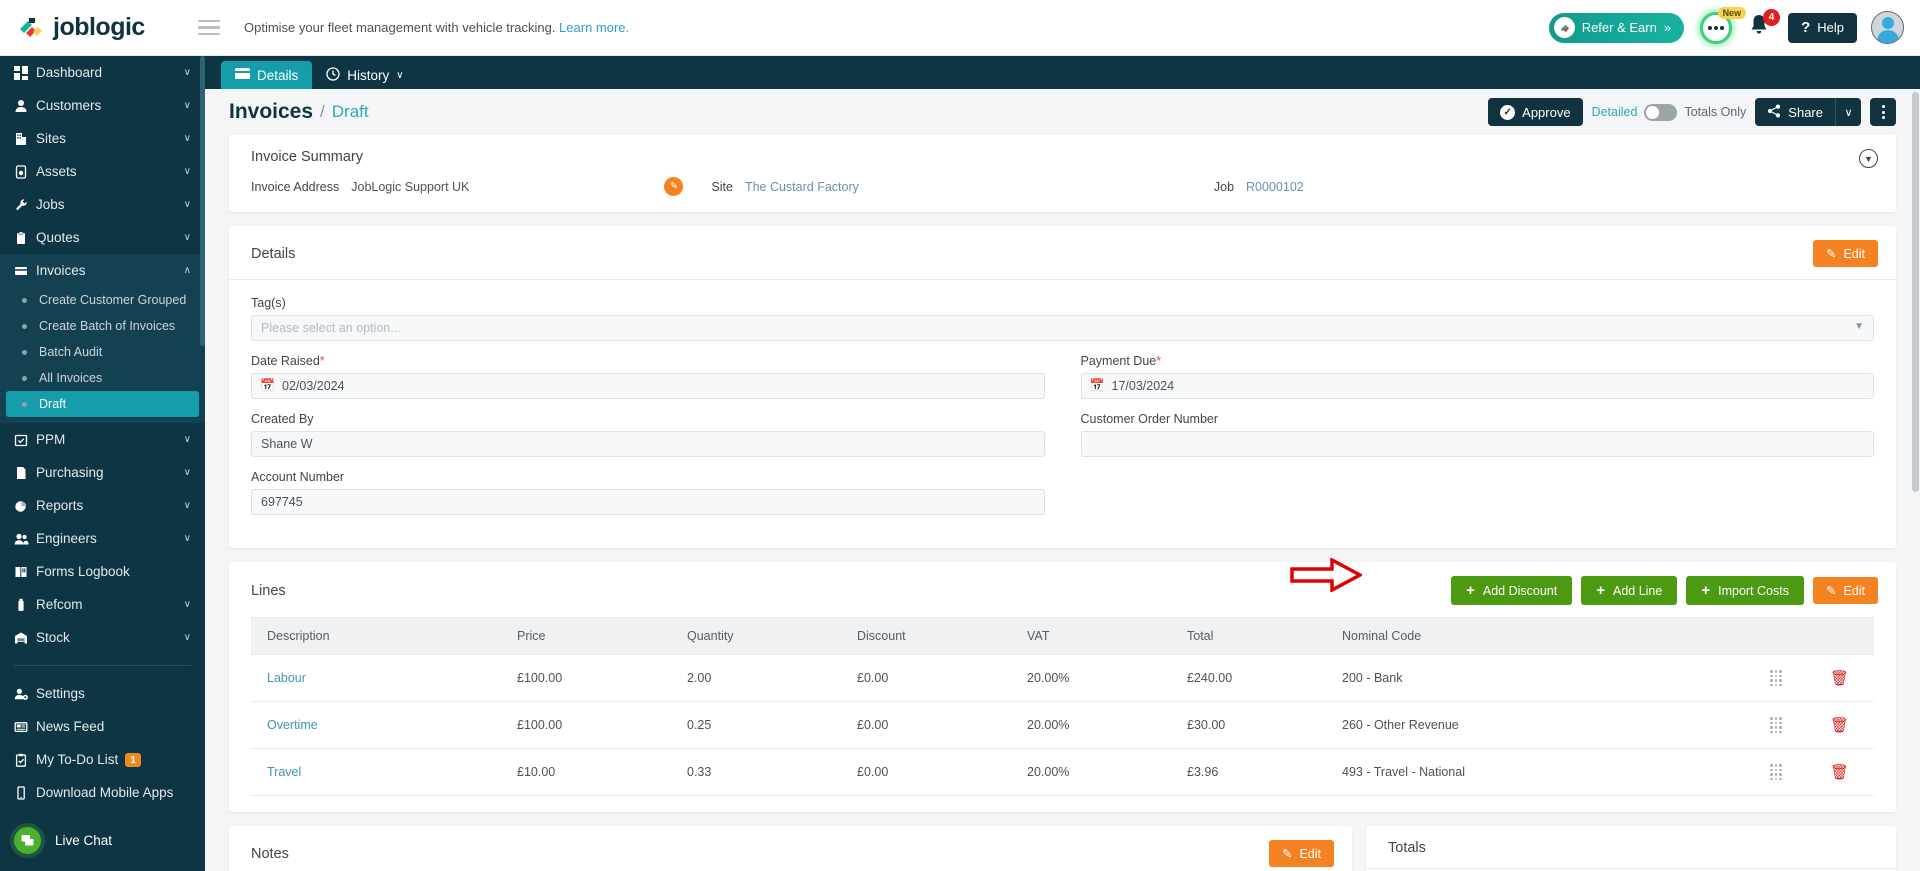 Image resolution: width=1920 pixels, height=871 pixels. I want to click on line-description-link: Overtime, so click(292, 725).